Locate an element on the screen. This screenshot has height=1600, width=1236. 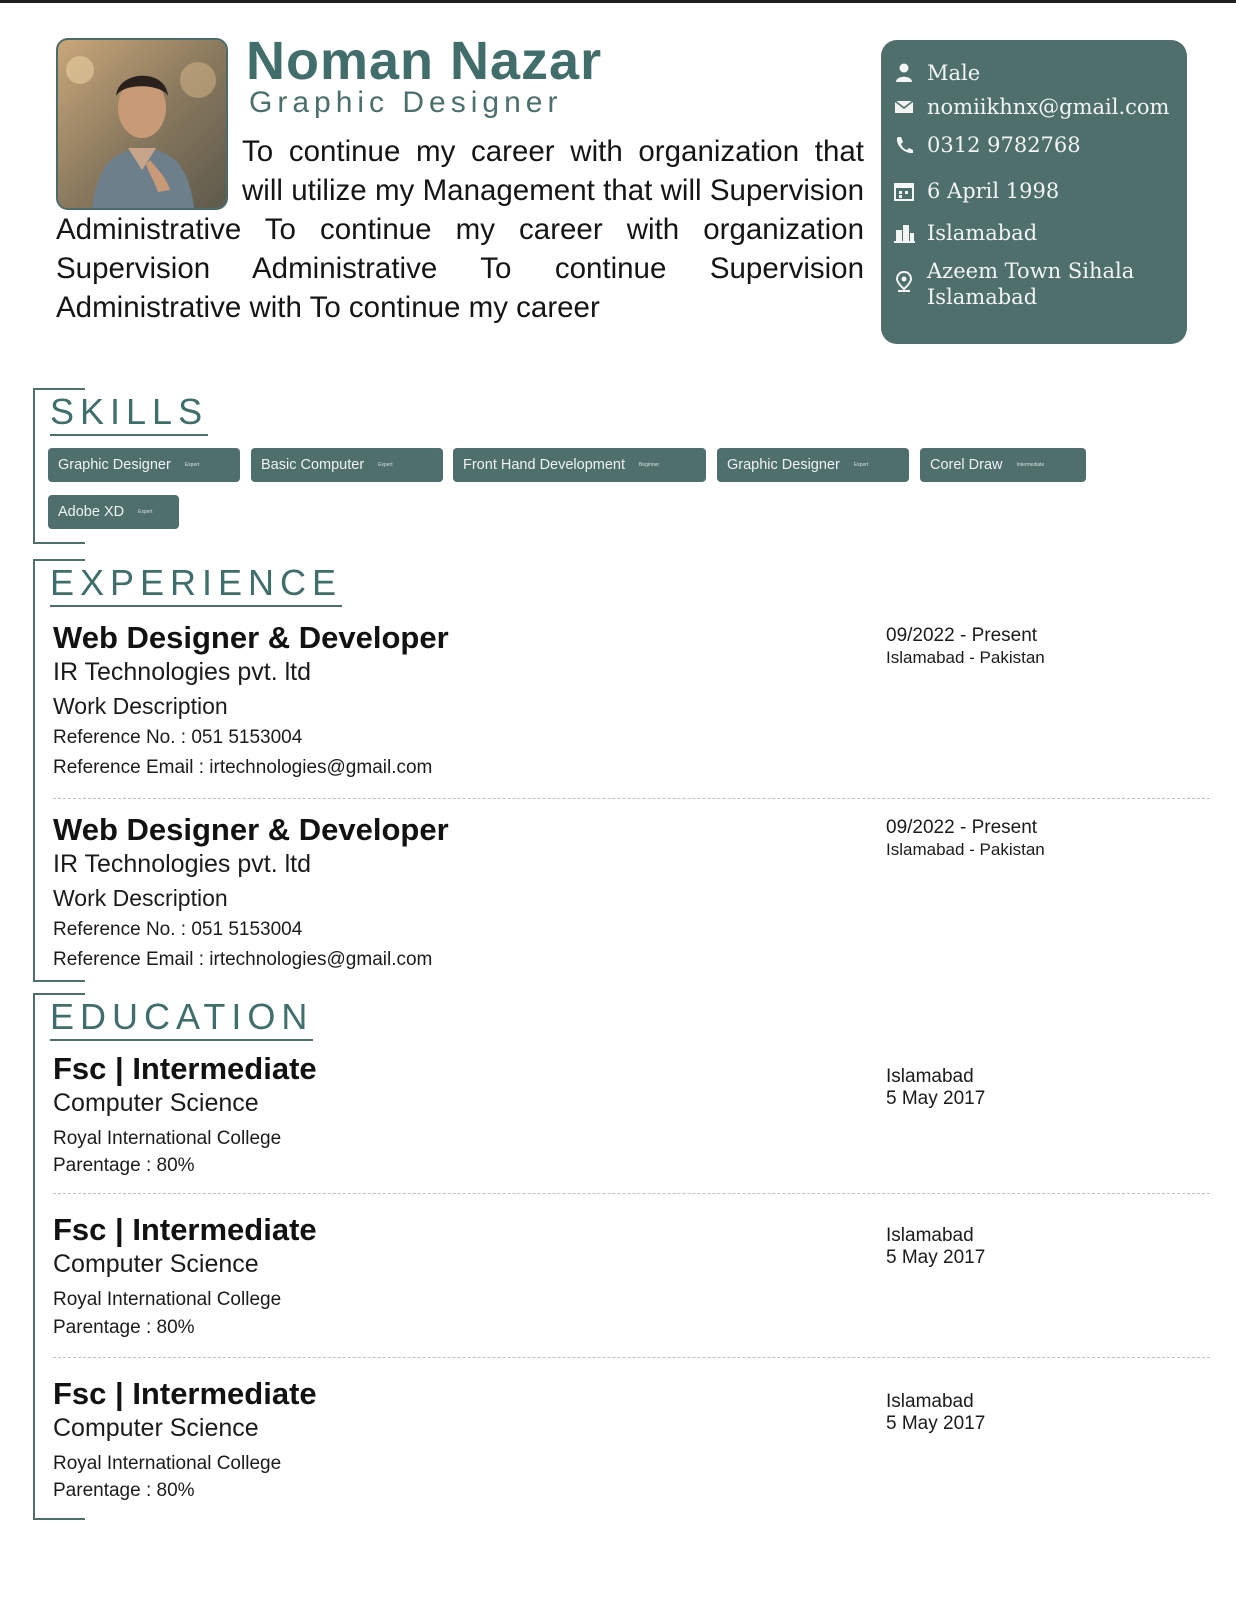
address-line-2: Islamabad is located at coordinates (982, 297).